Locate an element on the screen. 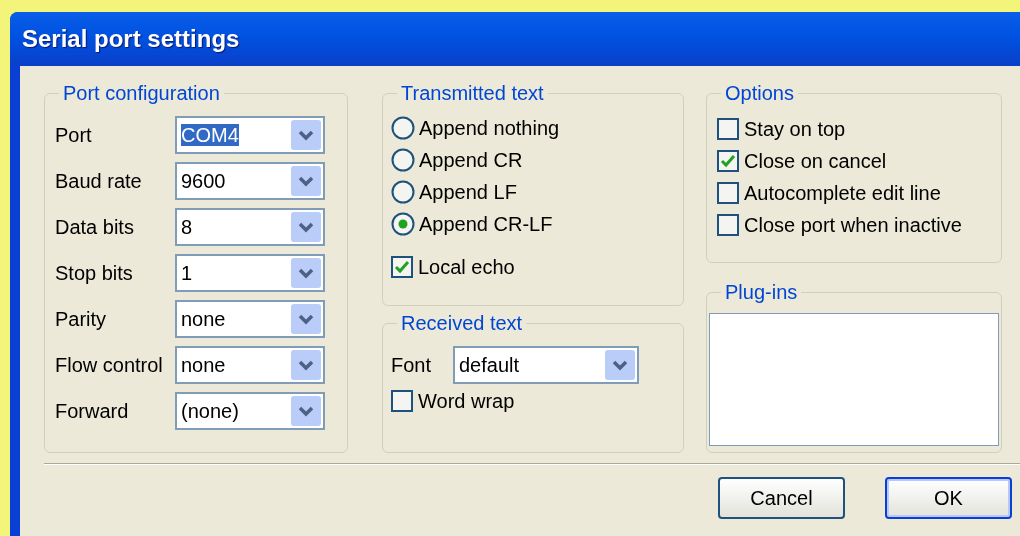 The height and width of the screenshot is (536, 1020). field-label: Flow control is located at coordinates (109, 365).